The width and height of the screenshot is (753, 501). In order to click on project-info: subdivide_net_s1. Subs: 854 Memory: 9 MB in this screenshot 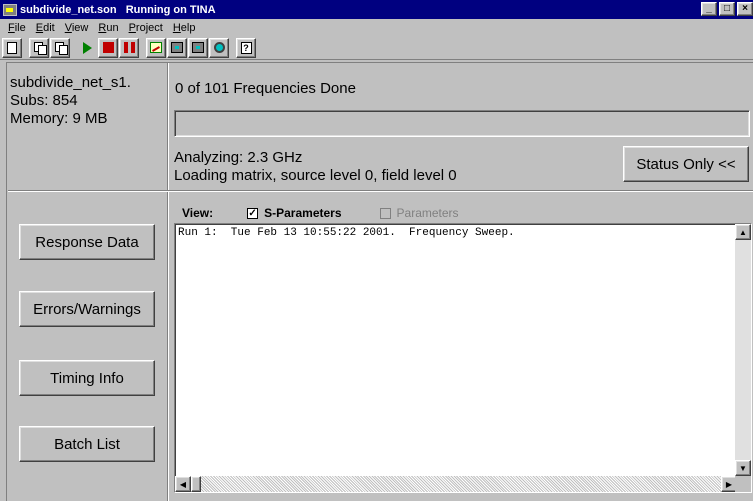, I will do `click(87, 122)`.